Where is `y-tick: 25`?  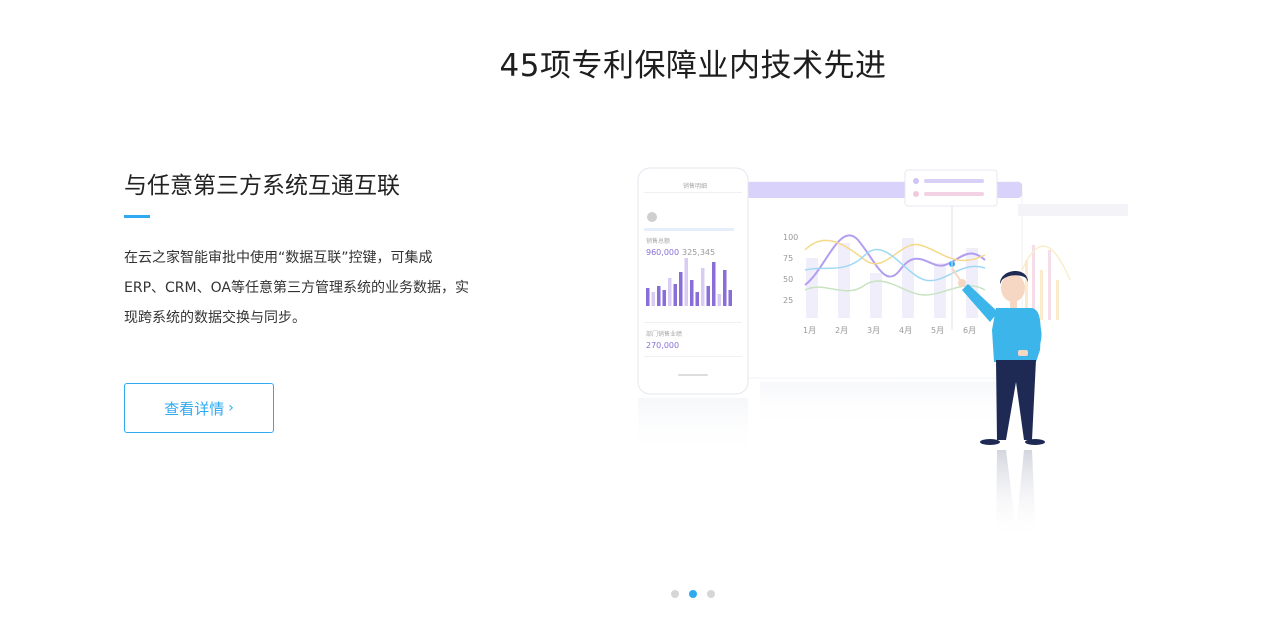 y-tick: 25 is located at coordinates (788, 300).